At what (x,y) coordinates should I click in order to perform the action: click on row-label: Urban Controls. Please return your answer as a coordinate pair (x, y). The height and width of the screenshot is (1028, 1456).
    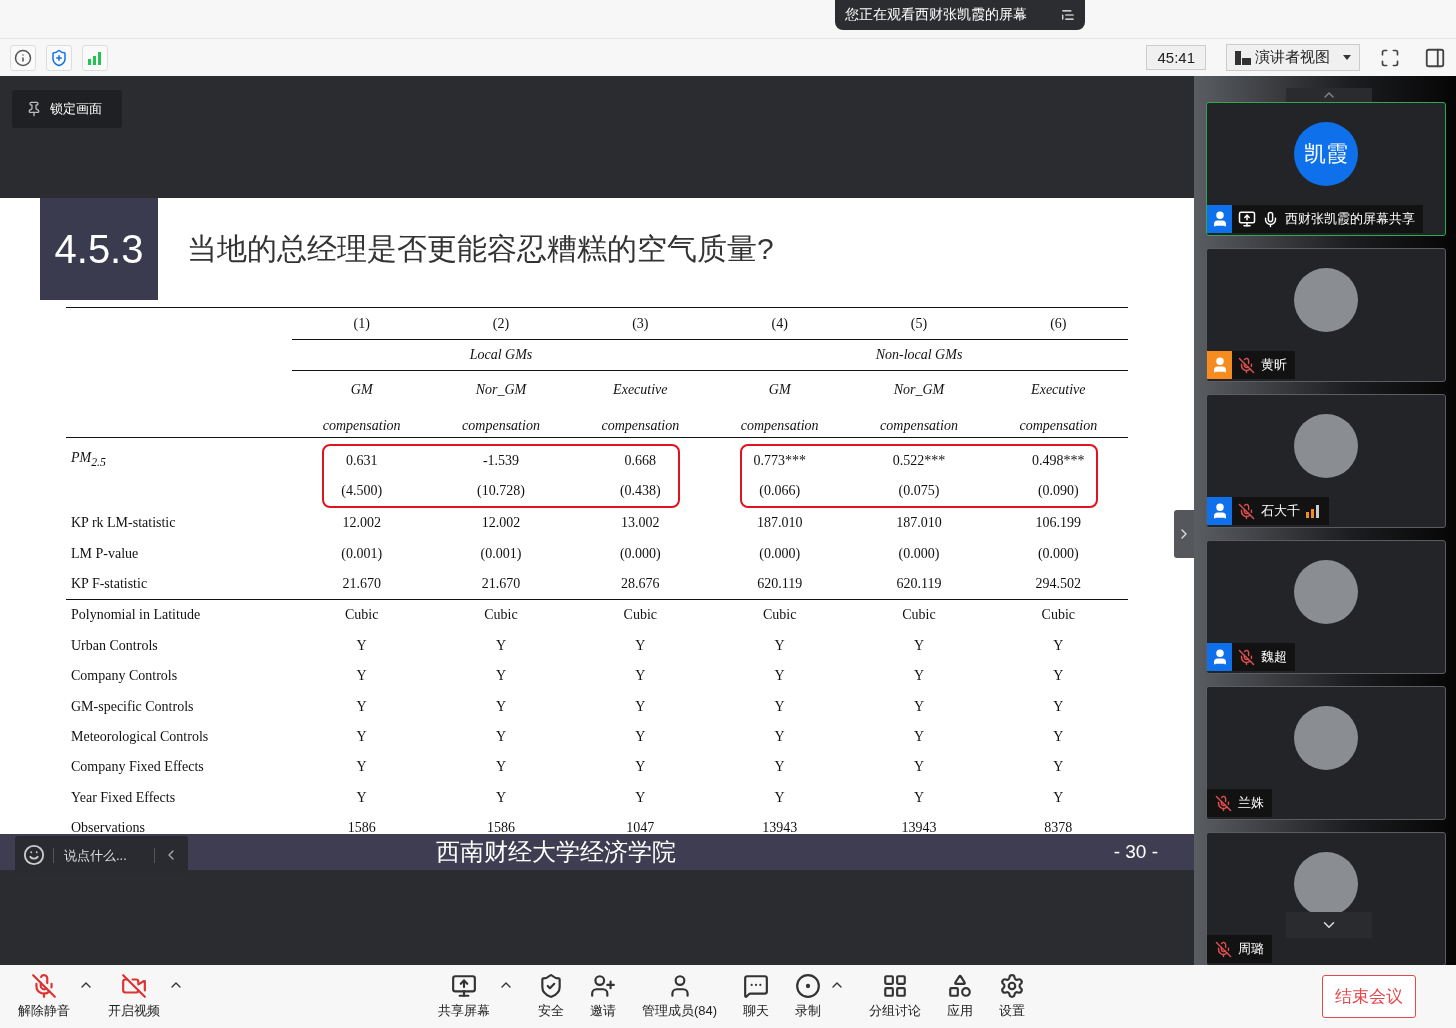
    Looking at the image, I should click on (114, 645).